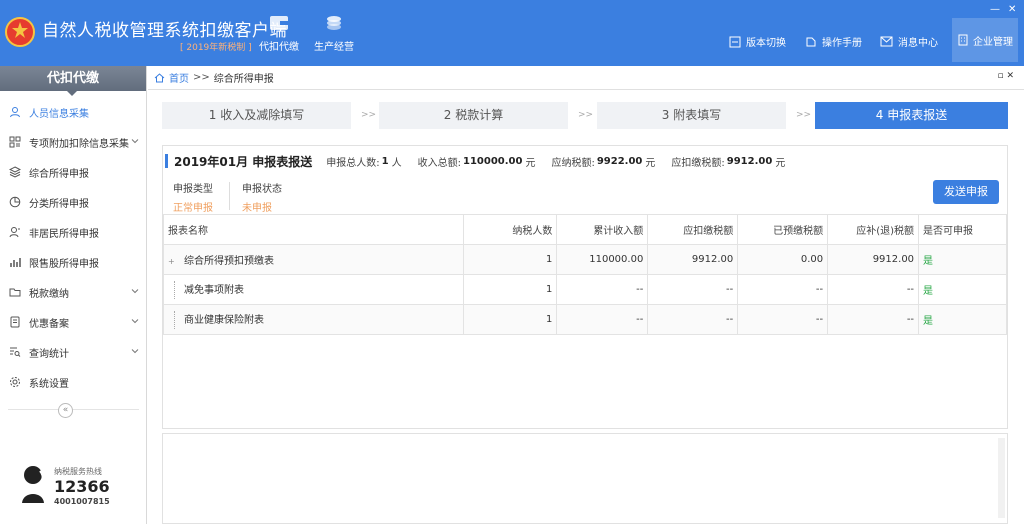  What do you see at coordinates (73, 409) in the screenshot?
I see `sidebar-divider` at bounding box center [73, 409].